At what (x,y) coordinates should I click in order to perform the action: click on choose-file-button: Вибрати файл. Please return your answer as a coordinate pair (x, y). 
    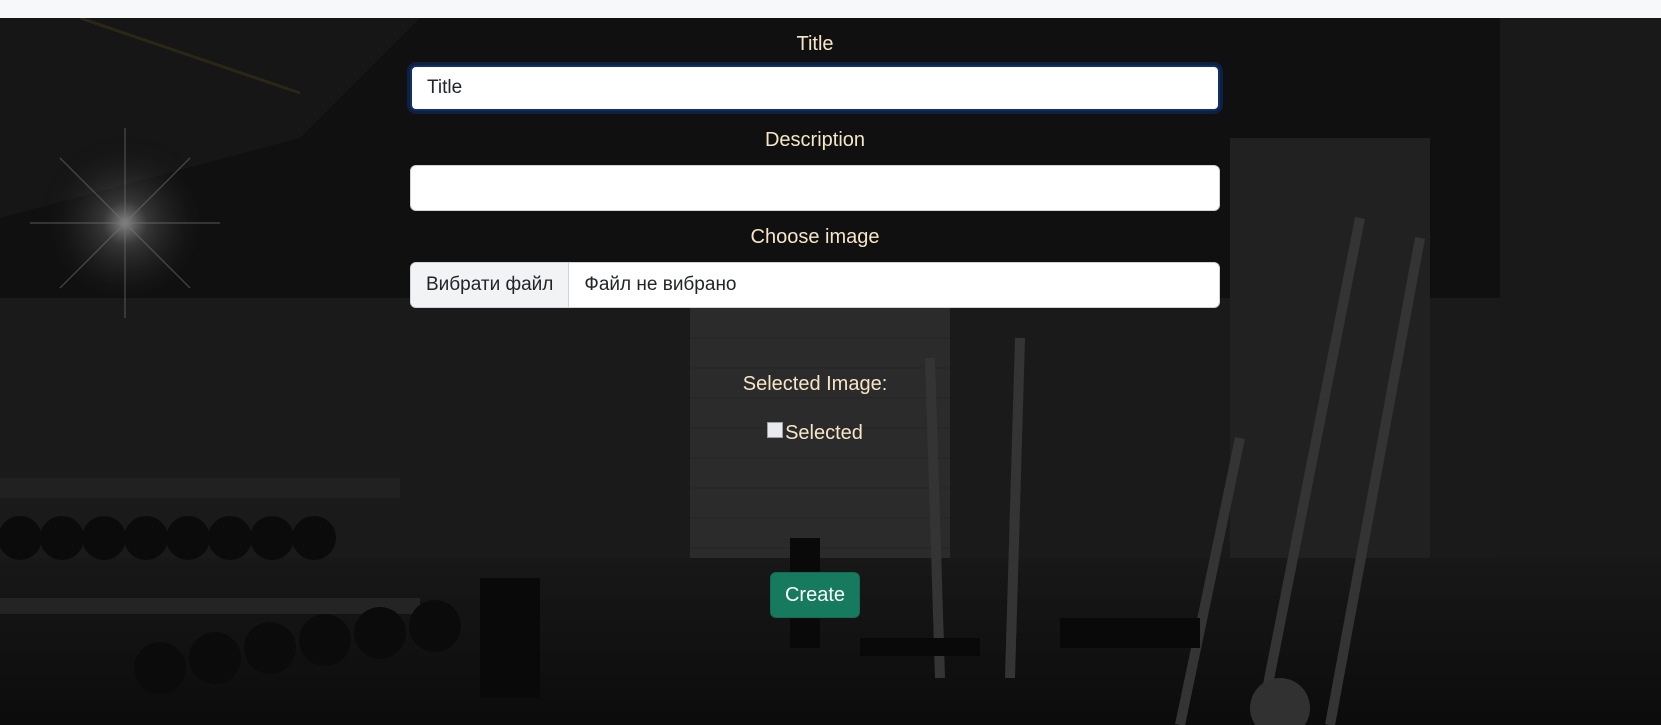
    Looking at the image, I should click on (490, 285).